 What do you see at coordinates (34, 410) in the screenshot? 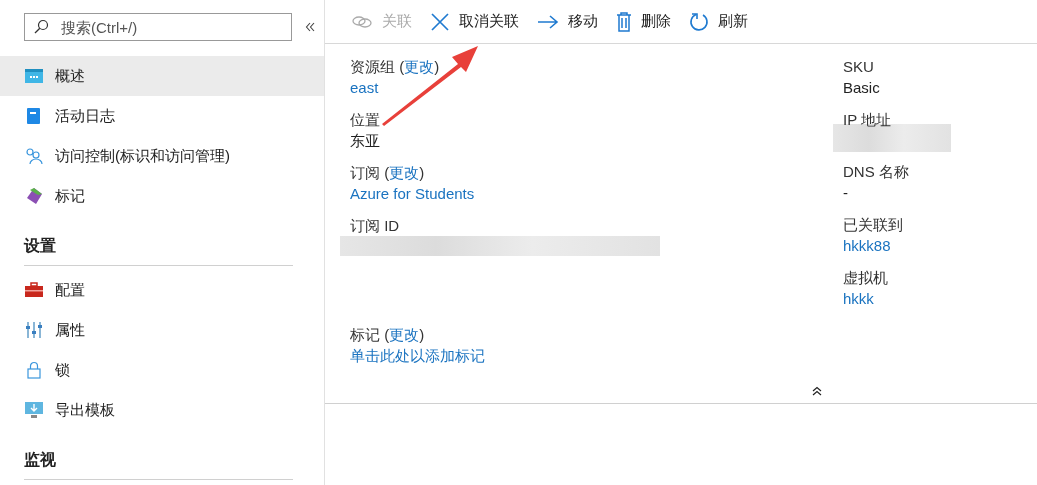
I see `monitor-icon` at bounding box center [34, 410].